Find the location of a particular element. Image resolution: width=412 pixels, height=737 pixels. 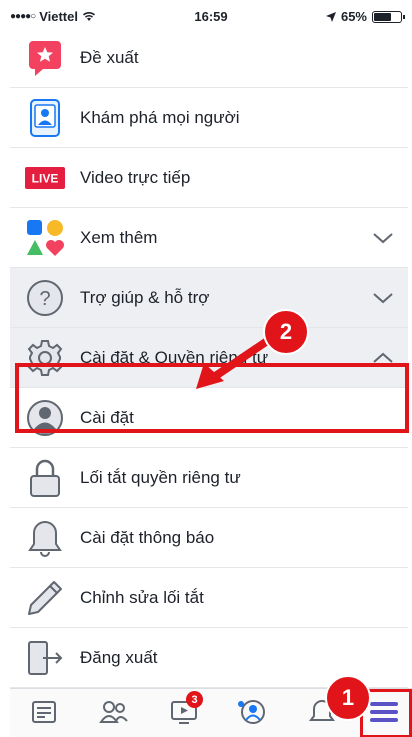

menu-item-discover-people: Khám phá mọi người is located at coordinates (209, 118).